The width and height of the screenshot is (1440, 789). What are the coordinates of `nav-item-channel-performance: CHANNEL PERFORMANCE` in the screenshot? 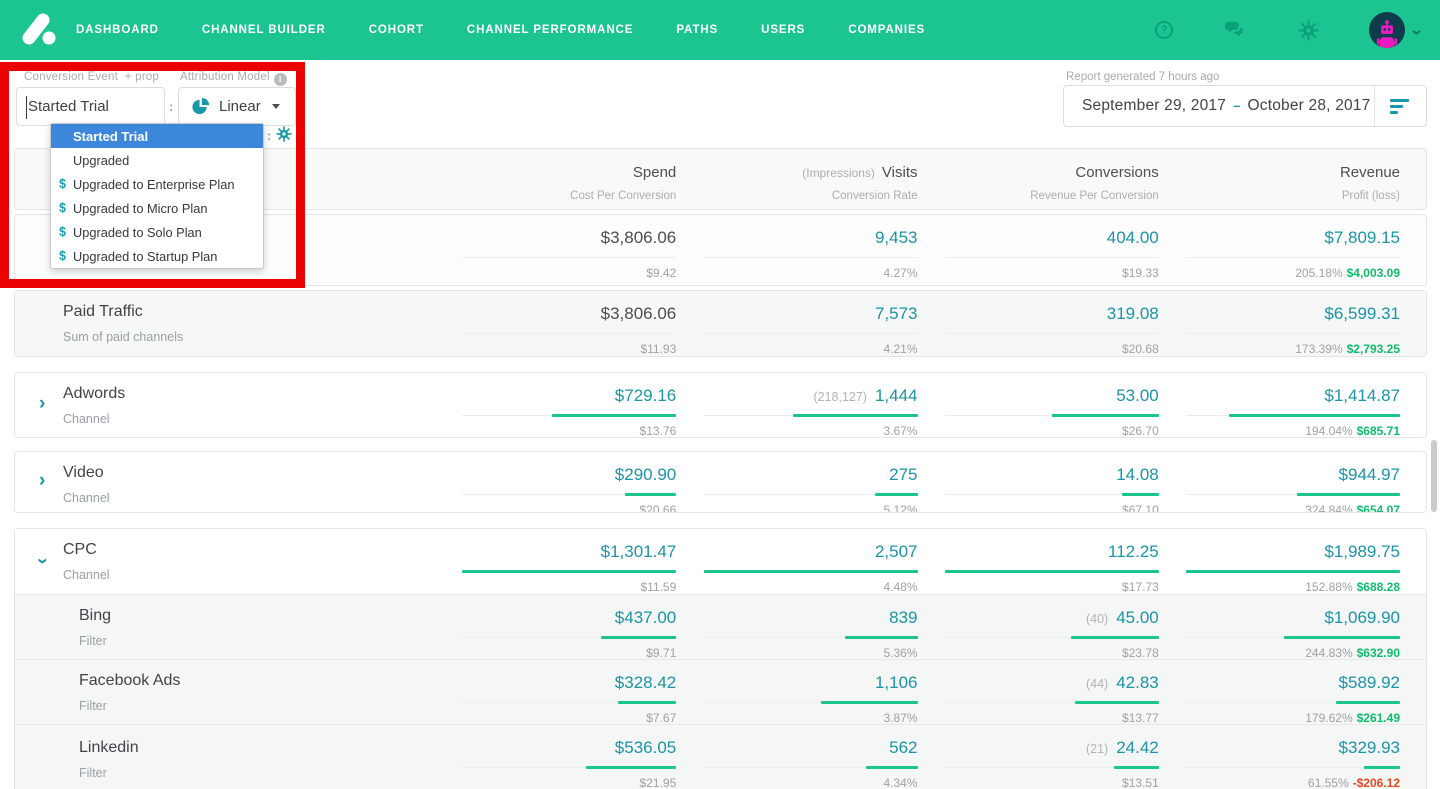 It's located at (550, 30).